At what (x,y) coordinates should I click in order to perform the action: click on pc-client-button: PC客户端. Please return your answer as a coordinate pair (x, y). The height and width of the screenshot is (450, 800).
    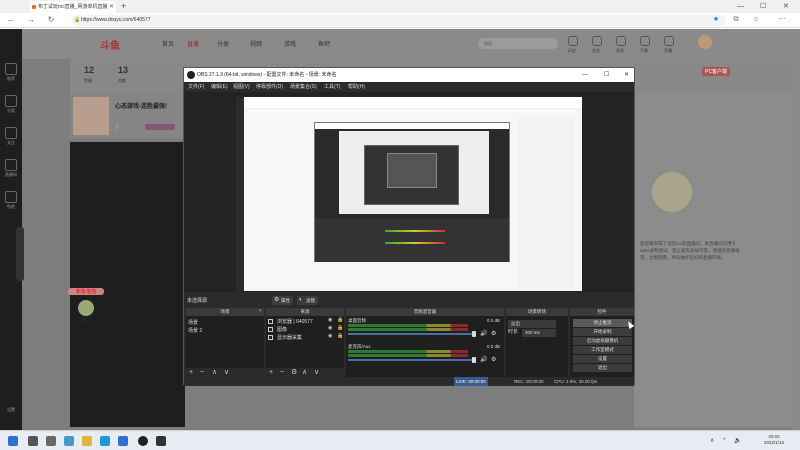
    Looking at the image, I should click on (716, 71).